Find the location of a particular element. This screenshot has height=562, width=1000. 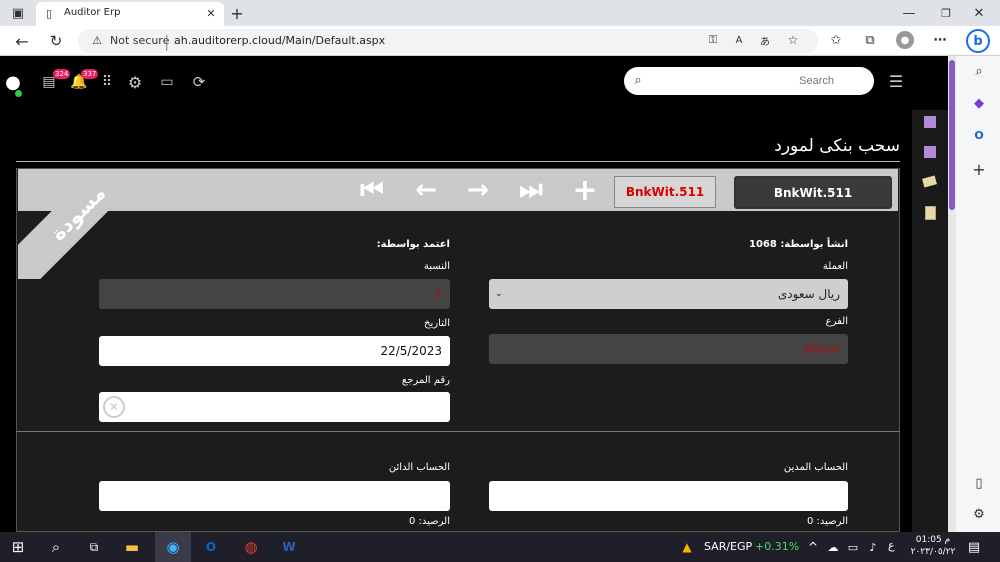

task-view-icon: ⧉ is located at coordinates (94, 547).